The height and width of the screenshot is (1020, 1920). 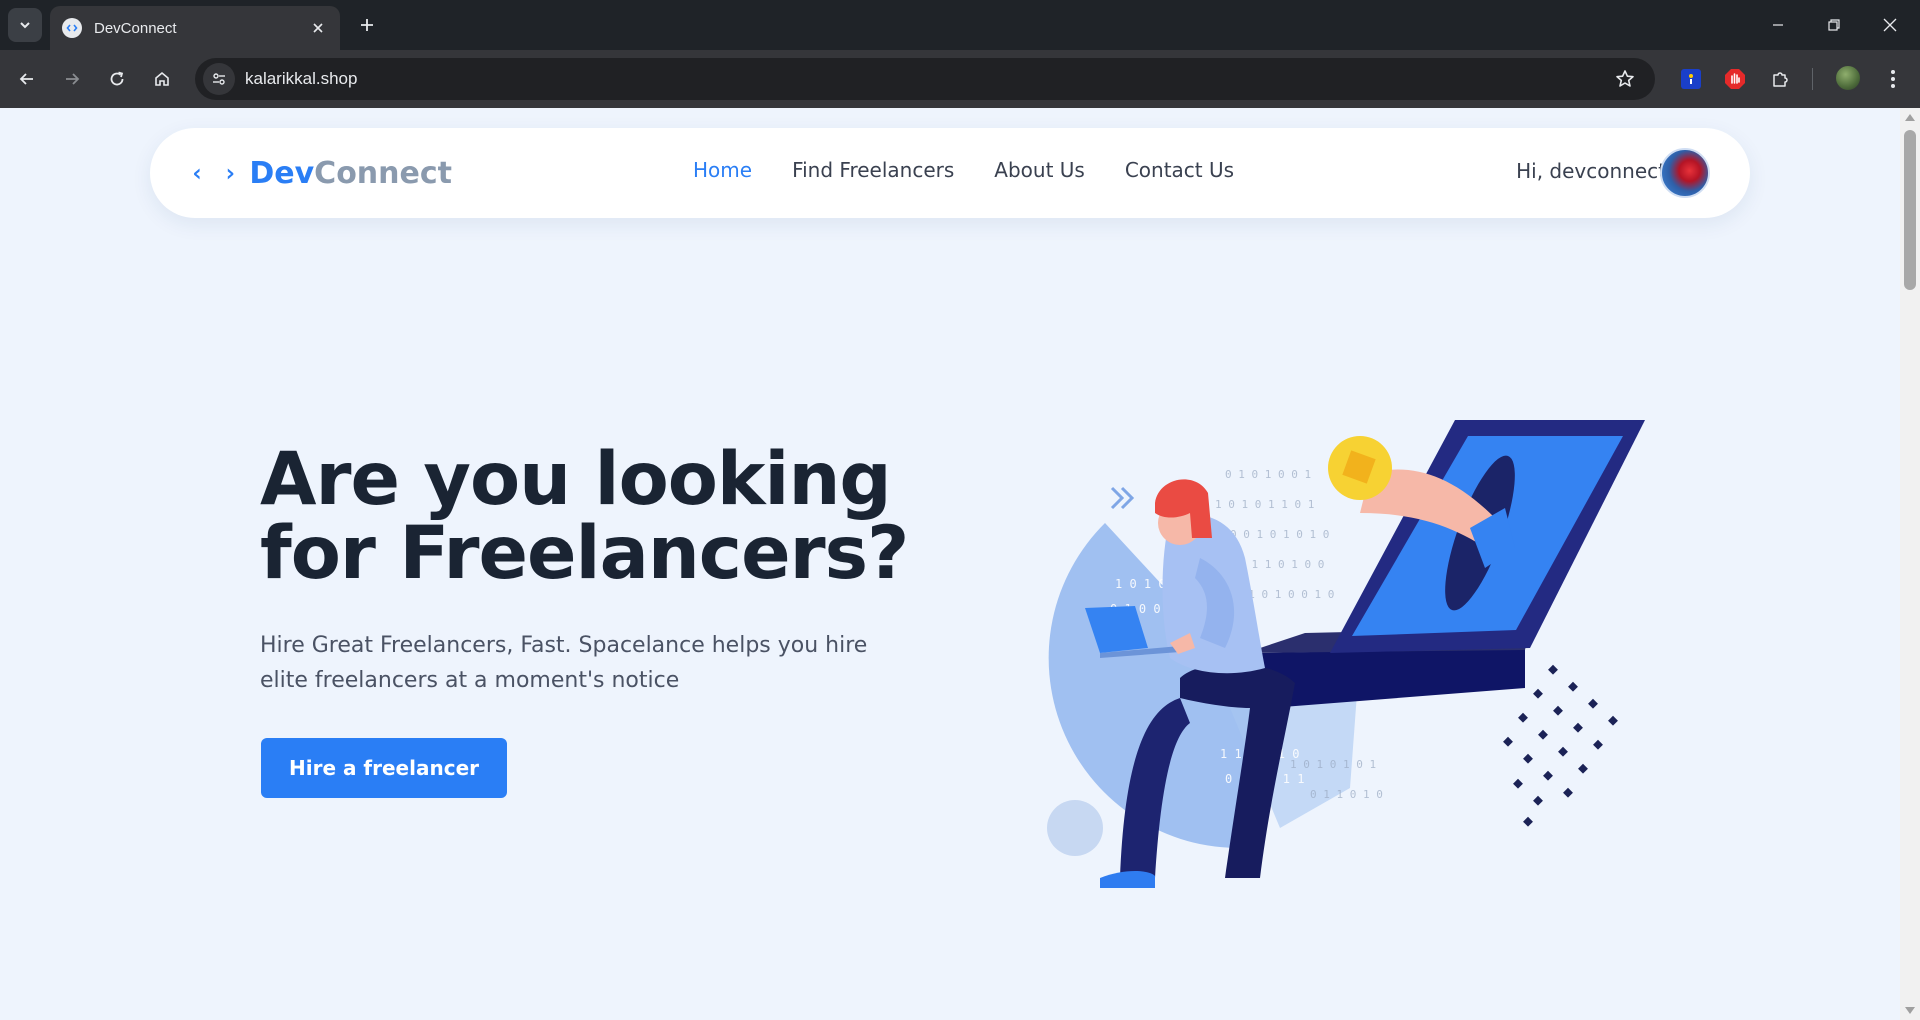 I want to click on back-button, so click(x=27, y=79).